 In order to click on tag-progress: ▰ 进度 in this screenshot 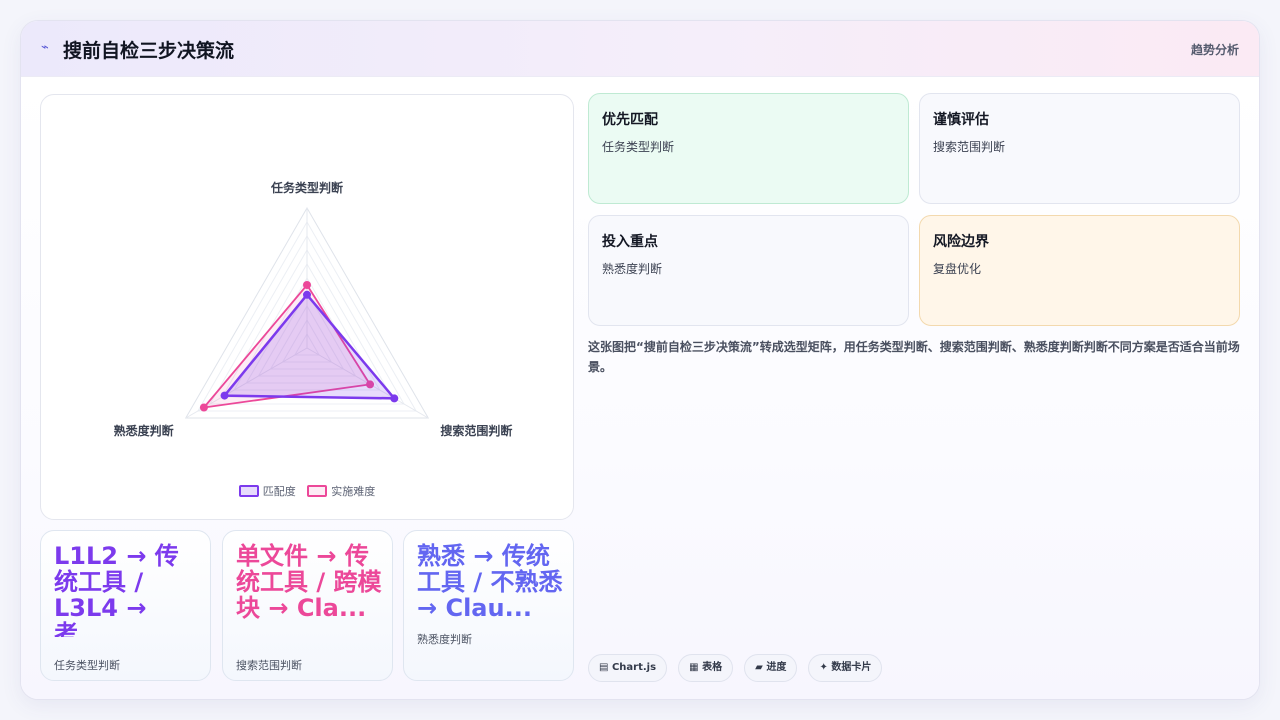, I will do `click(771, 668)`.